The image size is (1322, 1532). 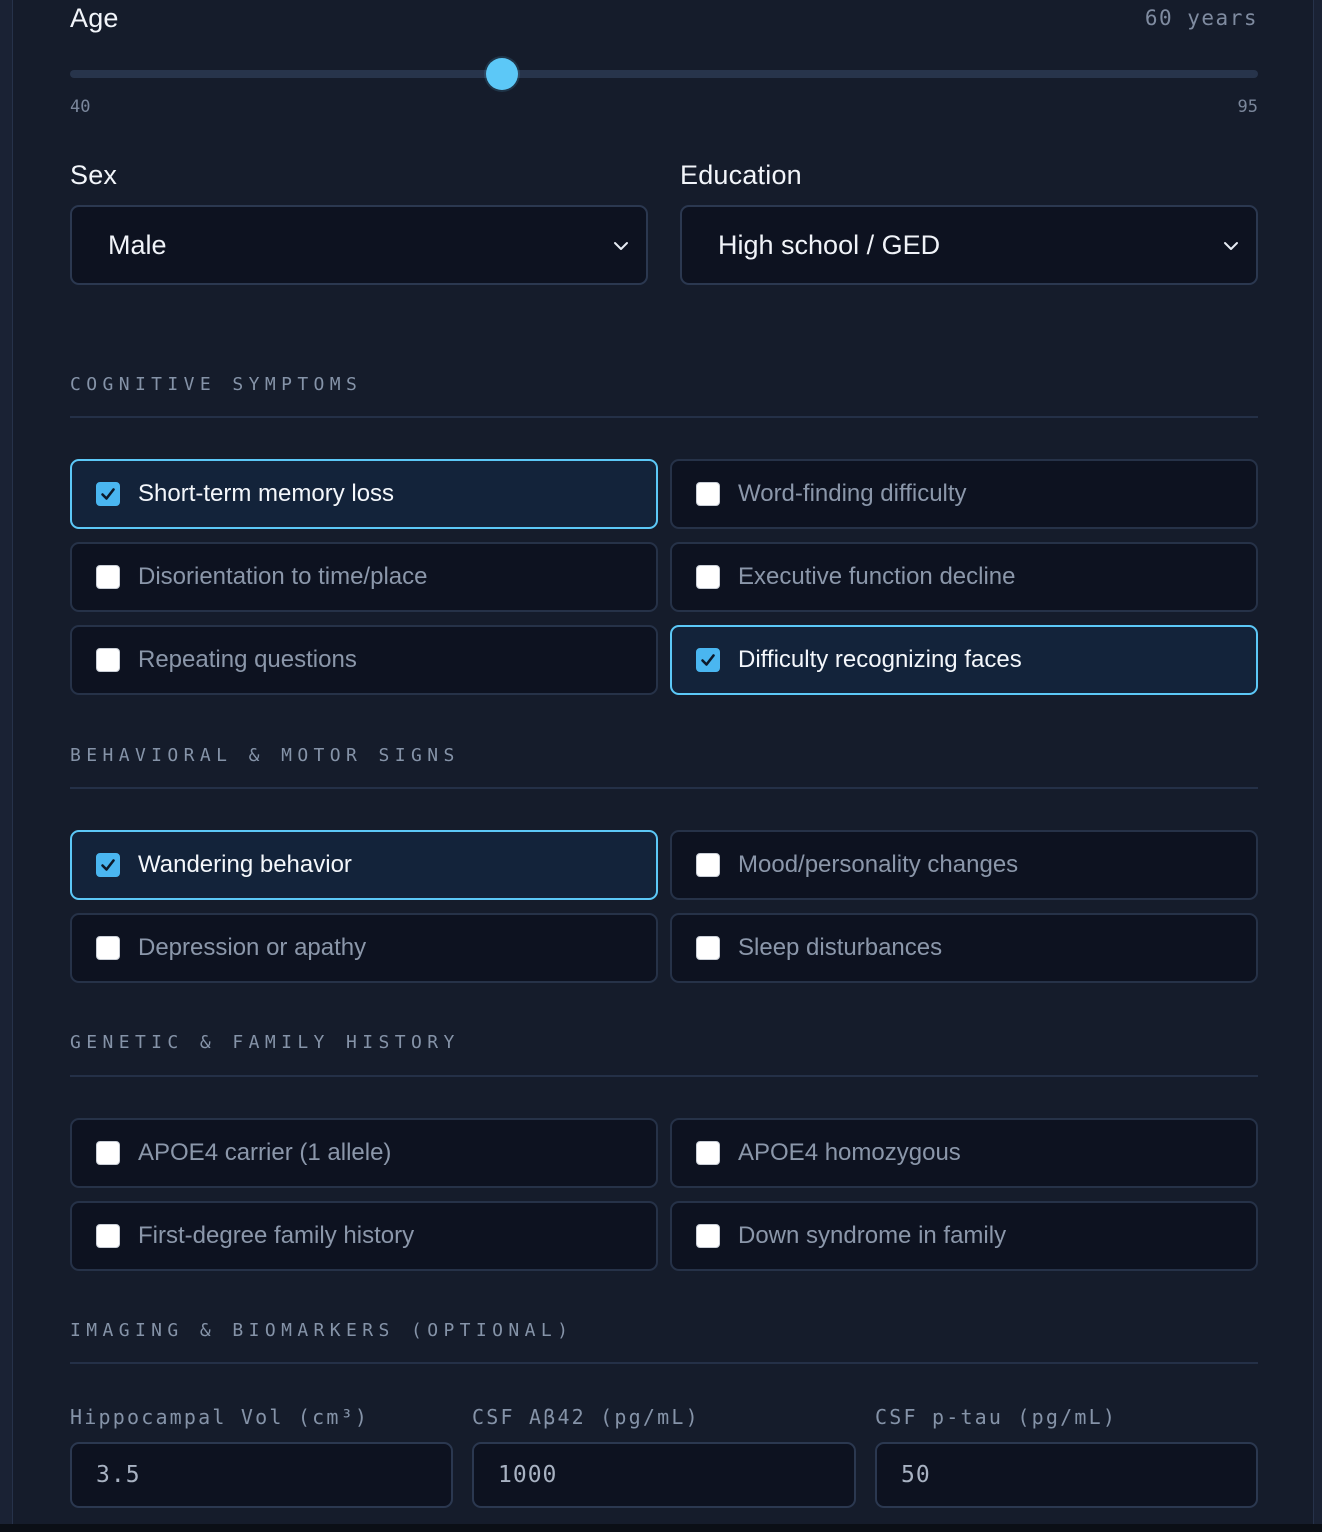 I want to click on checkbox-card-depression-or-apathy: Depression or apathy, so click(x=364, y=948).